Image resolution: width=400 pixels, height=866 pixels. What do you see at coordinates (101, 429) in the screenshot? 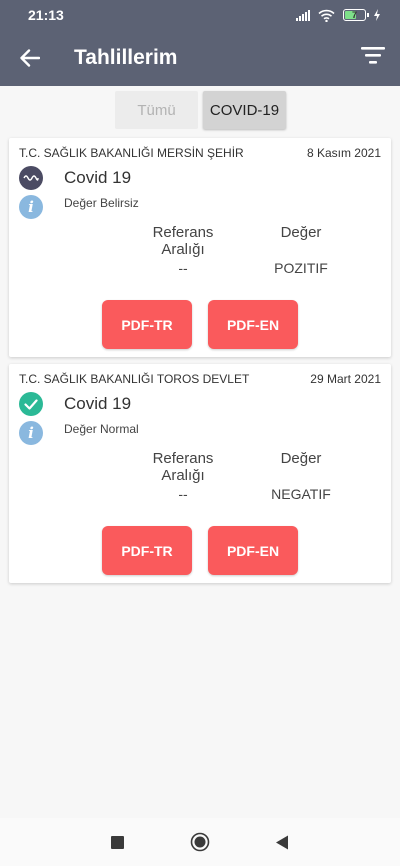
I see `result-note: Değer Normal` at bounding box center [101, 429].